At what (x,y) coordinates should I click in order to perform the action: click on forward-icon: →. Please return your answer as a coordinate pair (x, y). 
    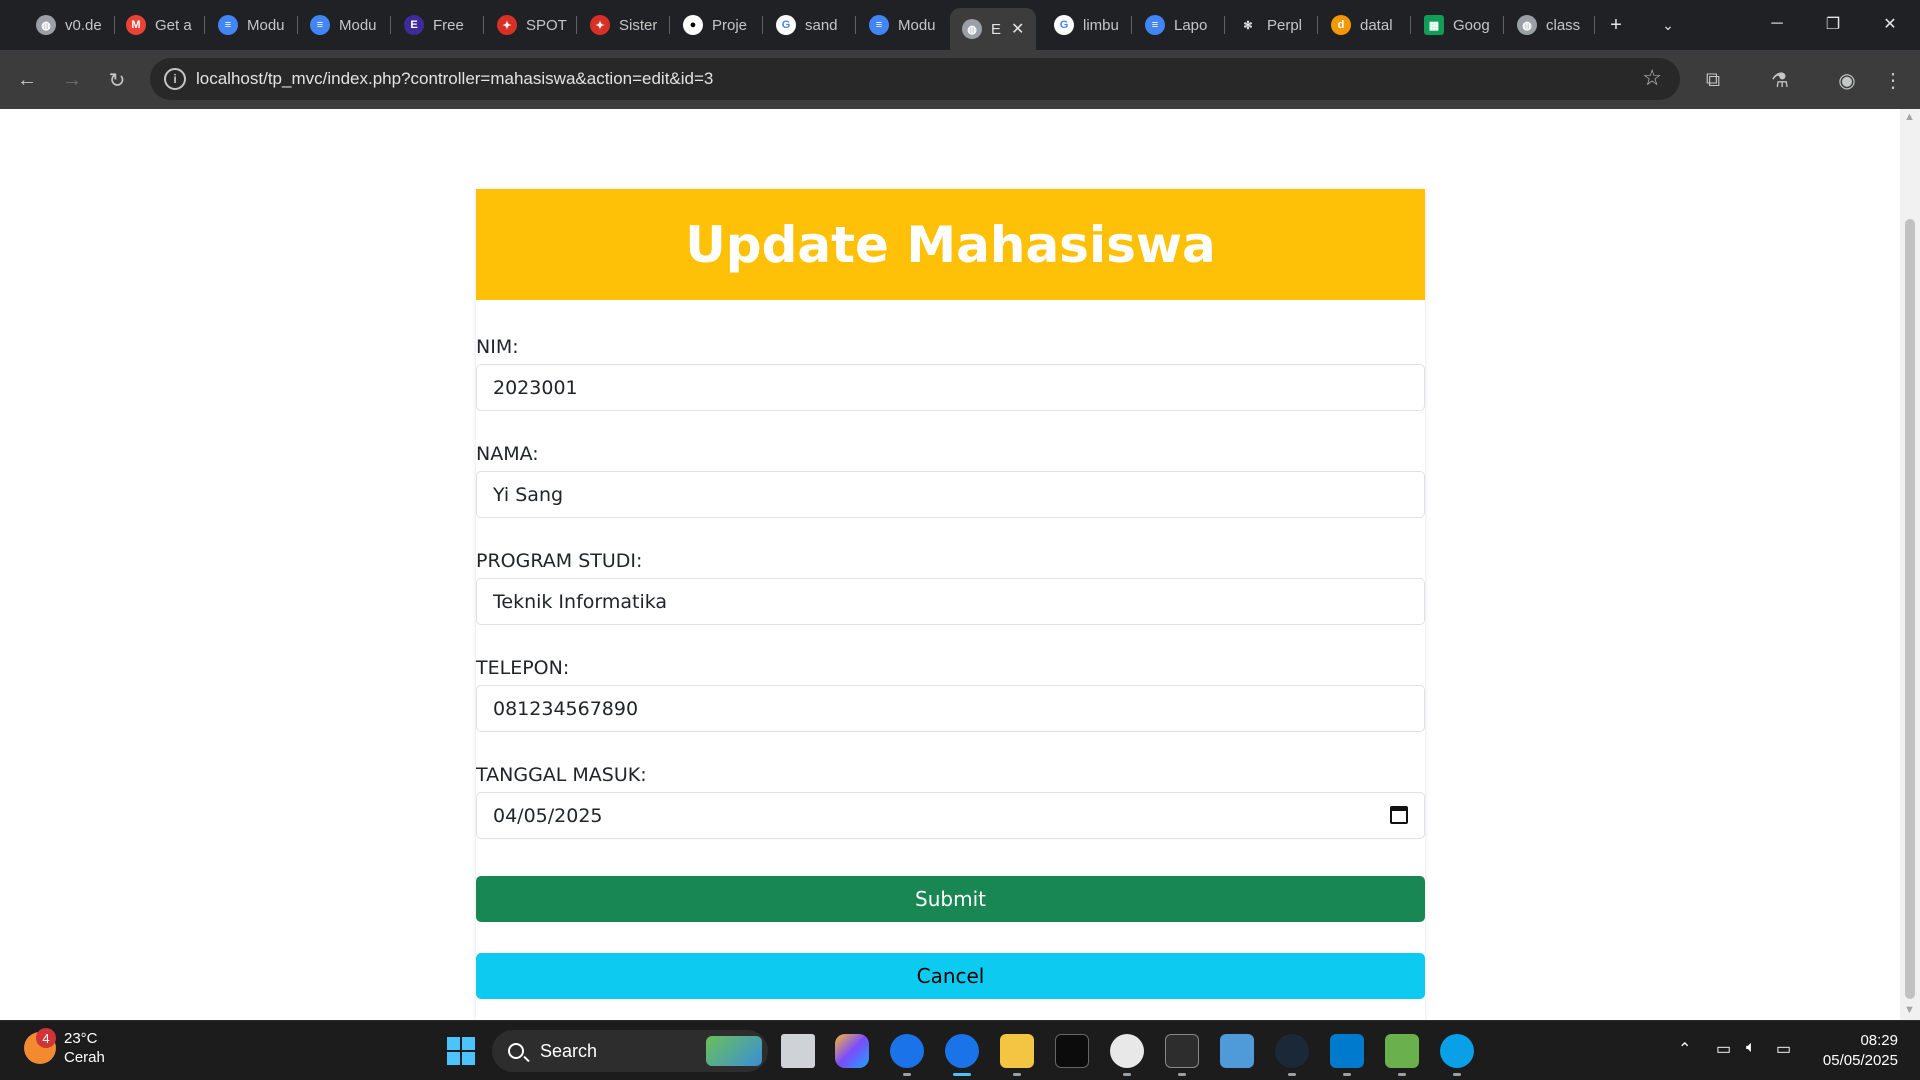
    Looking at the image, I should click on (72, 80).